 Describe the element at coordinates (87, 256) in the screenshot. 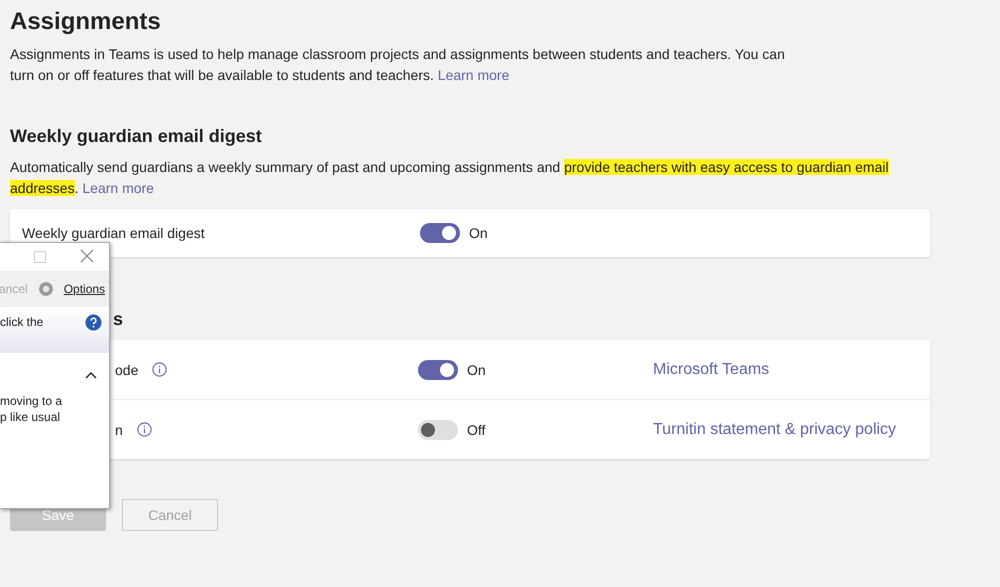

I see `close-icon` at that location.